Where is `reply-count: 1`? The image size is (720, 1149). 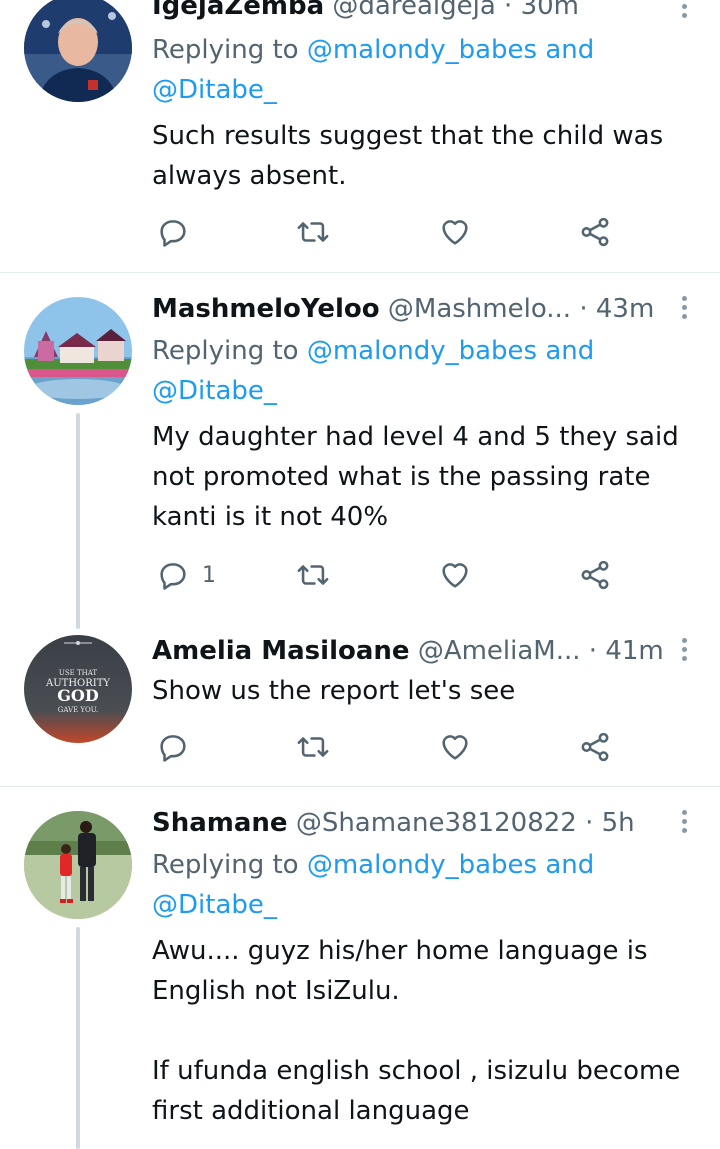 reply-count: 1 is located at coordinates (209, 575).